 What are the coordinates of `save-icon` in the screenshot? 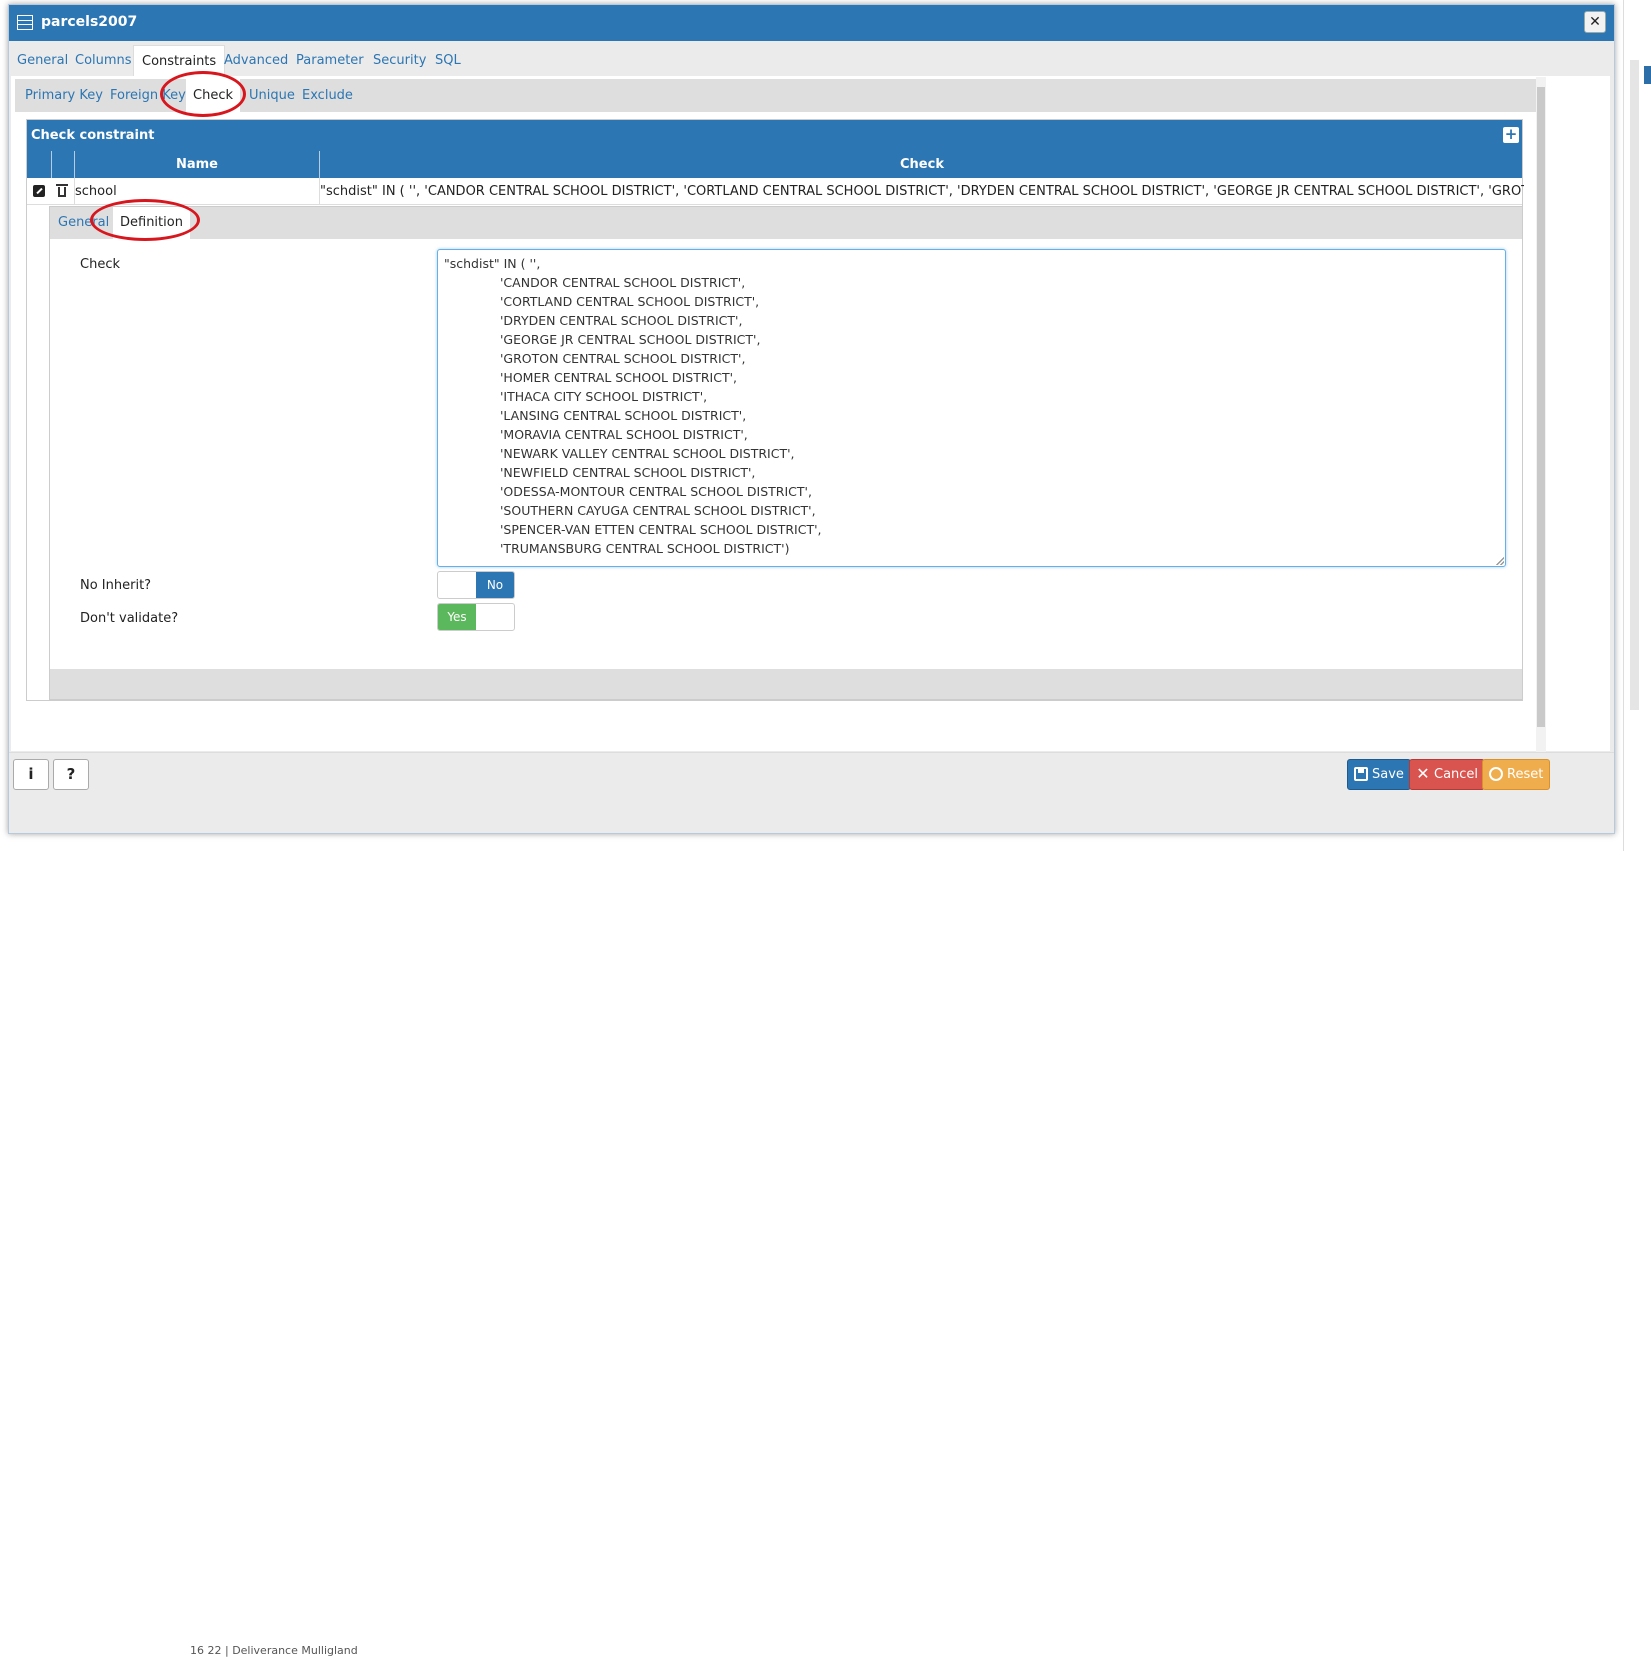 It's located at (1361, 774).